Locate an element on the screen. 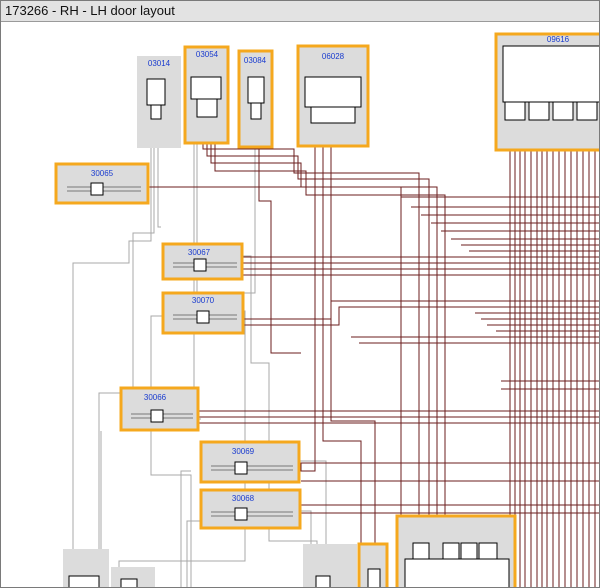  component-06028: 06028 is located at coordinates (333, 96).